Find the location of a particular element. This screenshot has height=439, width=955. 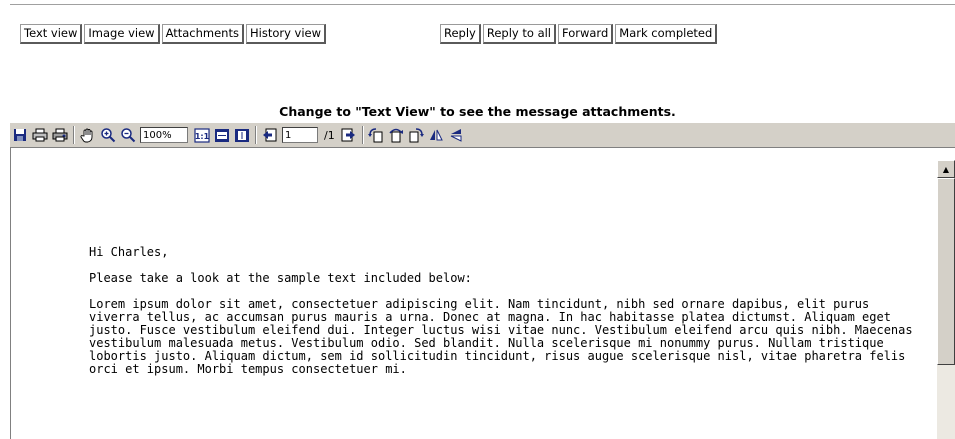

zoom-level-input is located at coordinates (164, 135).